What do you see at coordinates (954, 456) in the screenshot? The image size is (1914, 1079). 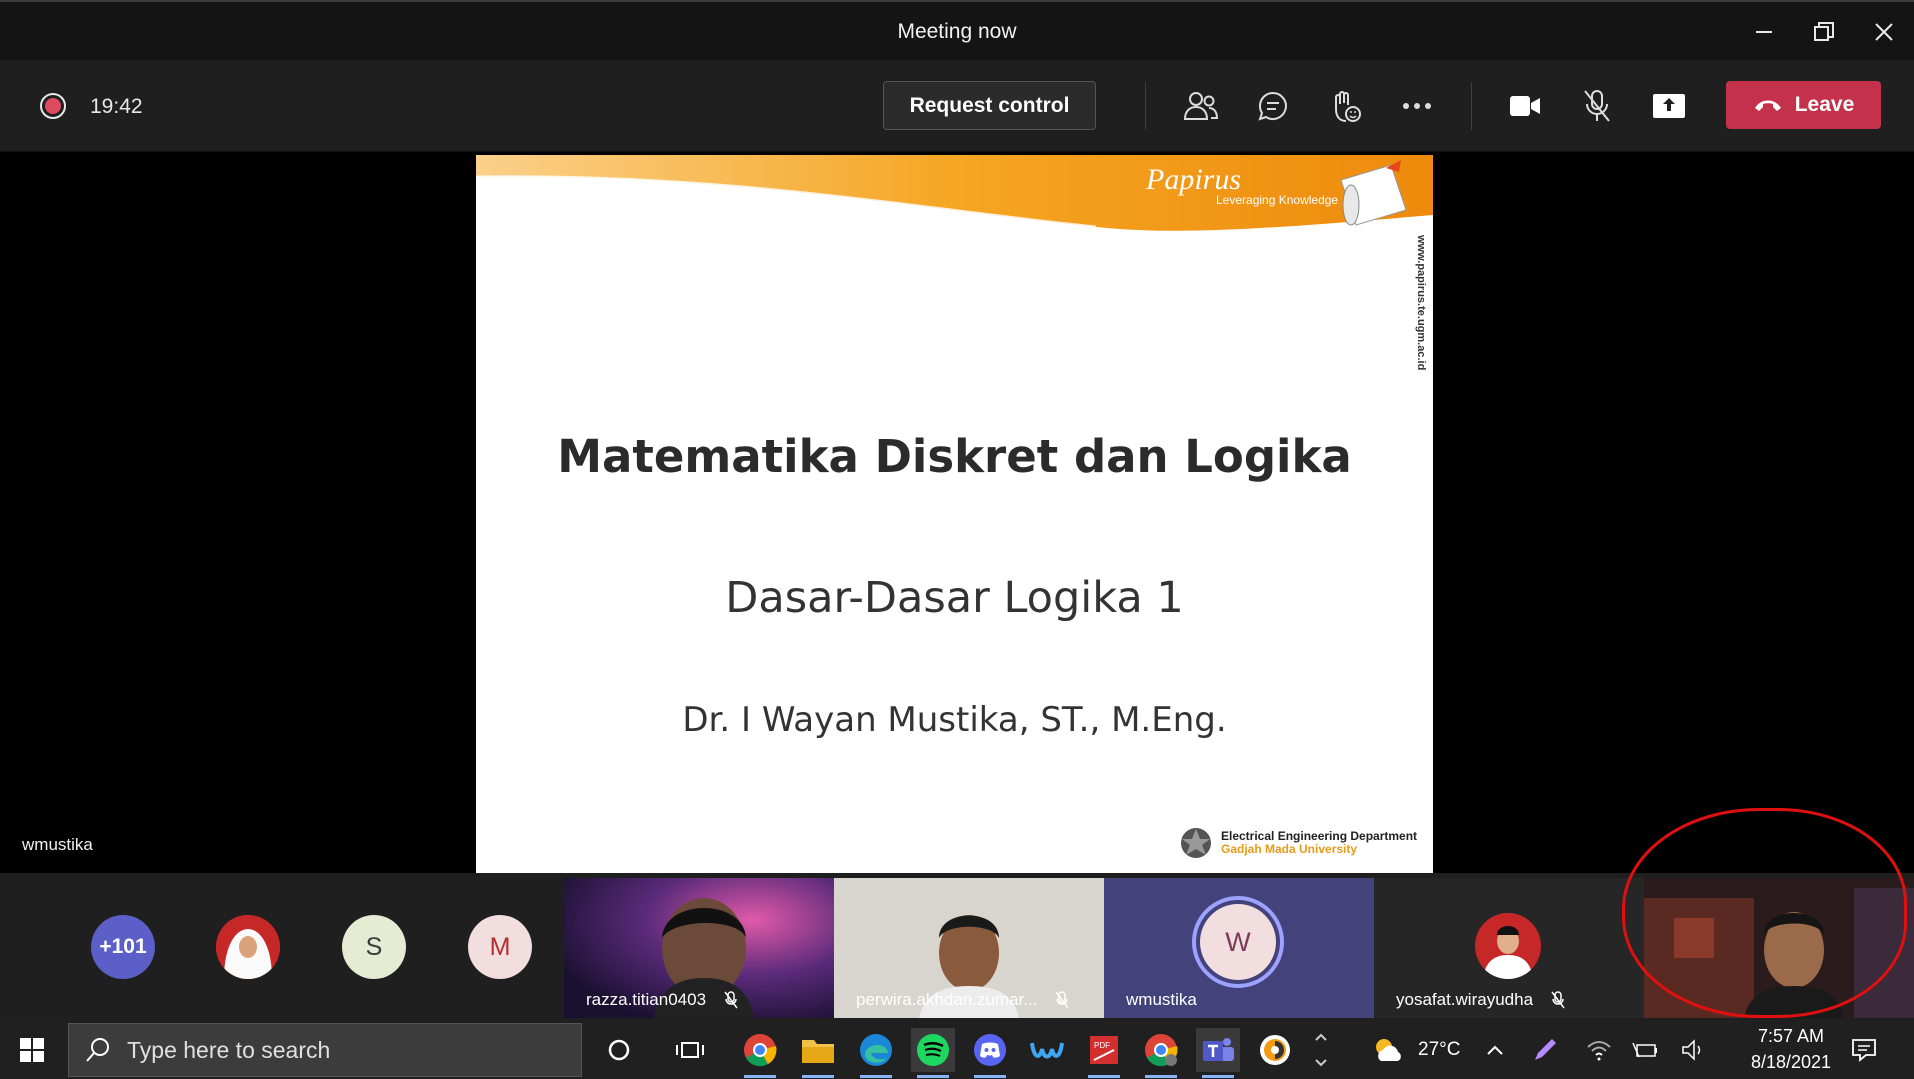 I see `slide-title: Matematika Diskret dan Logika` at bounding box center [954, 456].